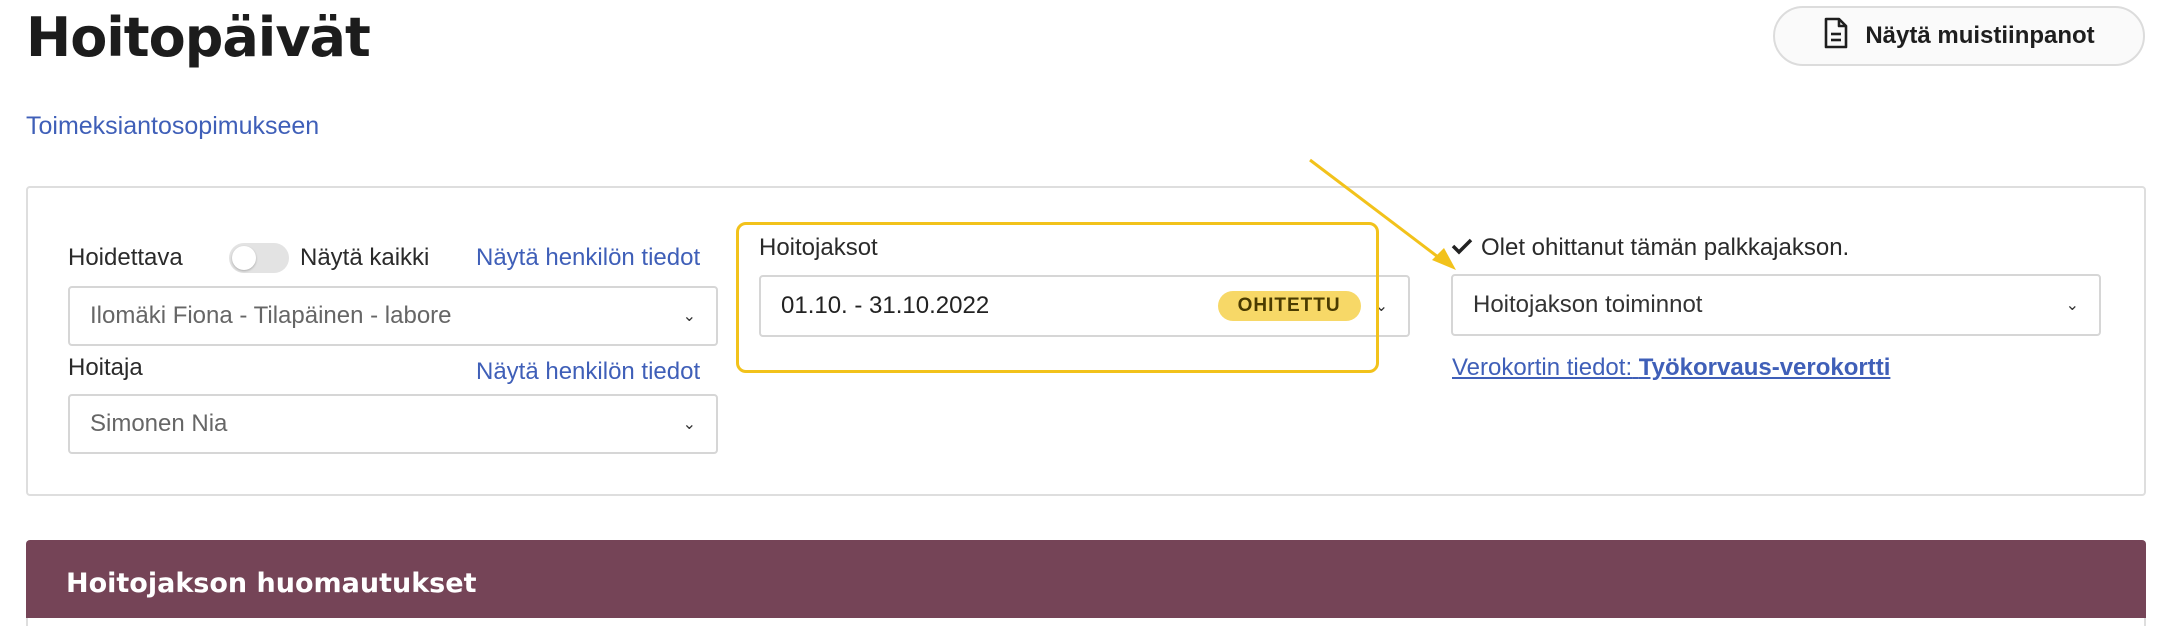 This screenshot has height=626, width=2161. I want to click on caregiver-label: Hoitaja, so click(105, 367).